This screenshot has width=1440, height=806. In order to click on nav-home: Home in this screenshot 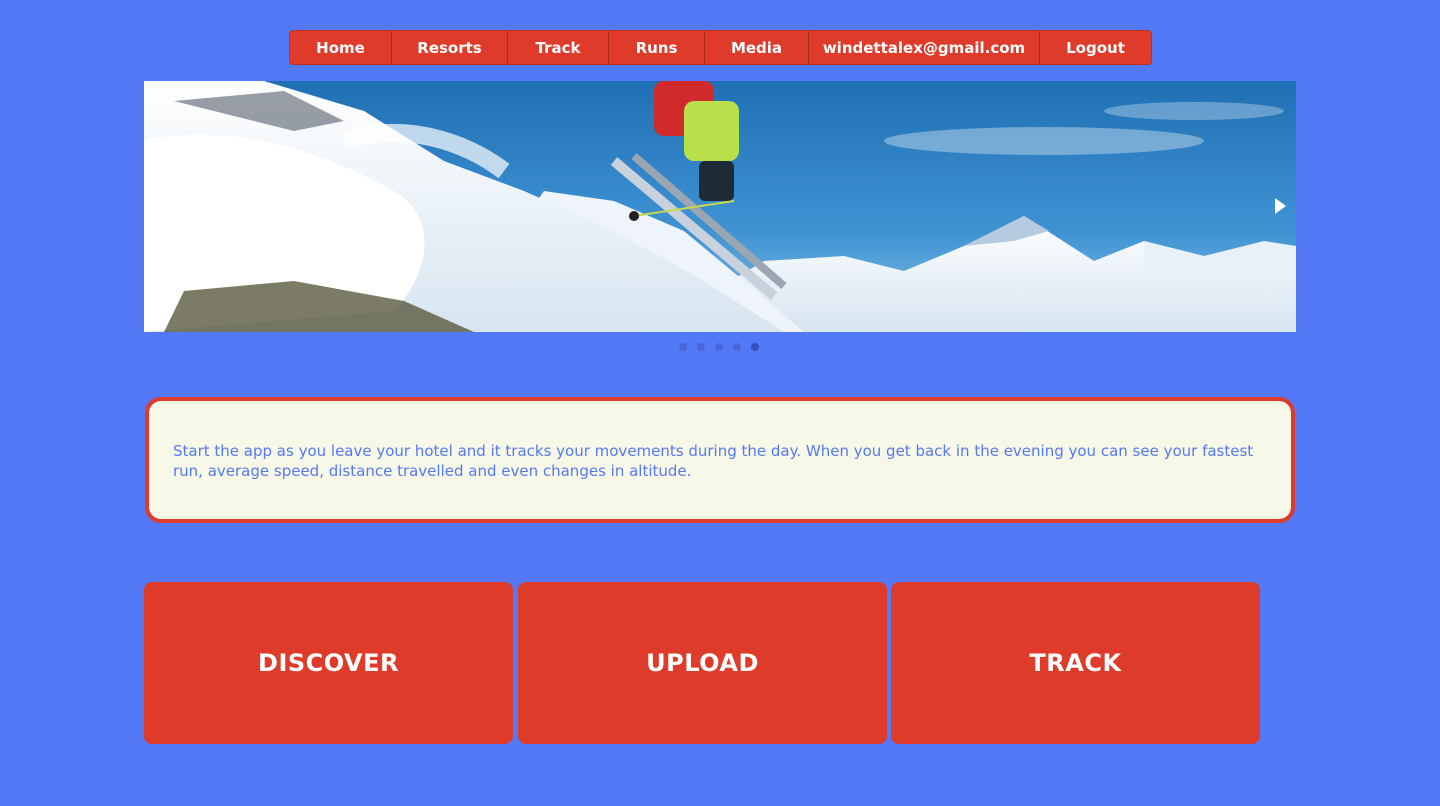, I will do `click(341, 47)`.